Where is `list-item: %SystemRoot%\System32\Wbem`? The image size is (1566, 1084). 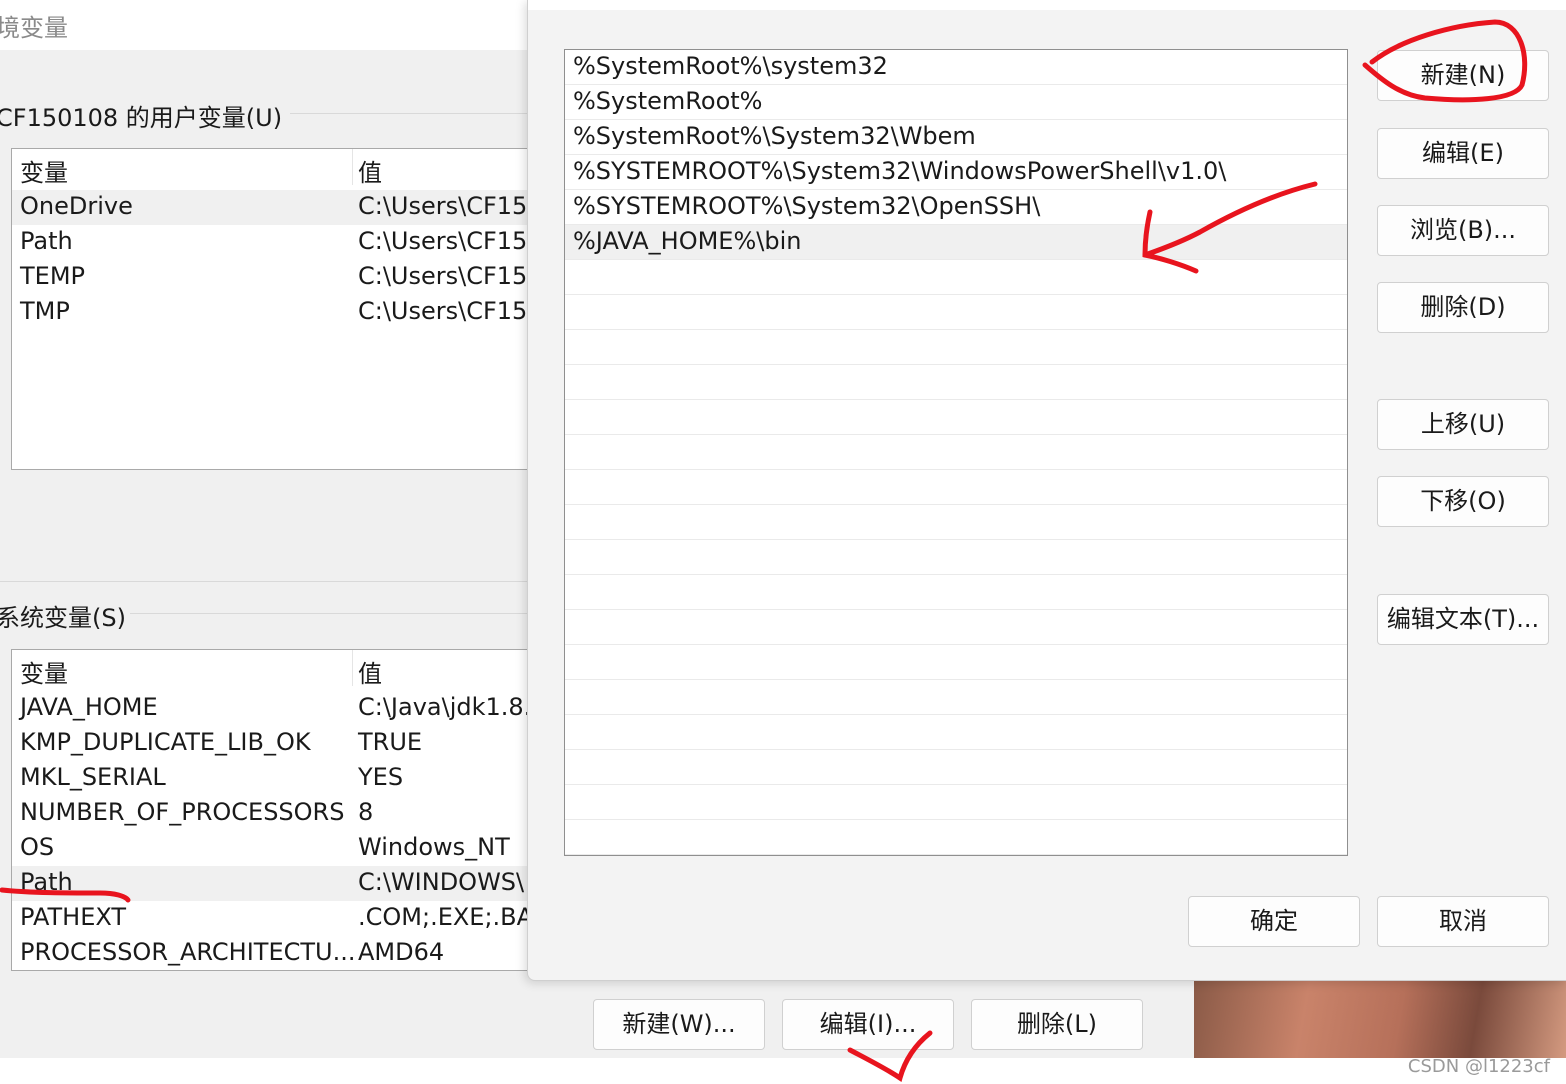 list-item: %SystemRoot%\System32\Wbem is located at coordinates (956, 137).